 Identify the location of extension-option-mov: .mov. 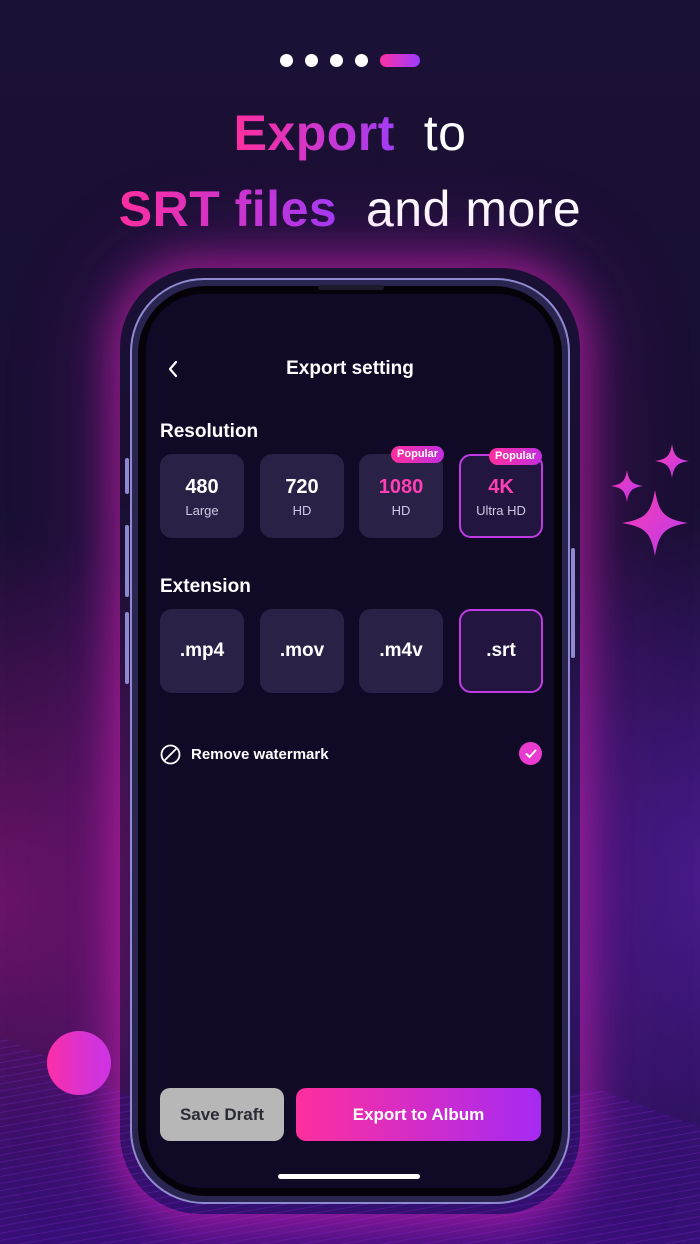
(302, 651).